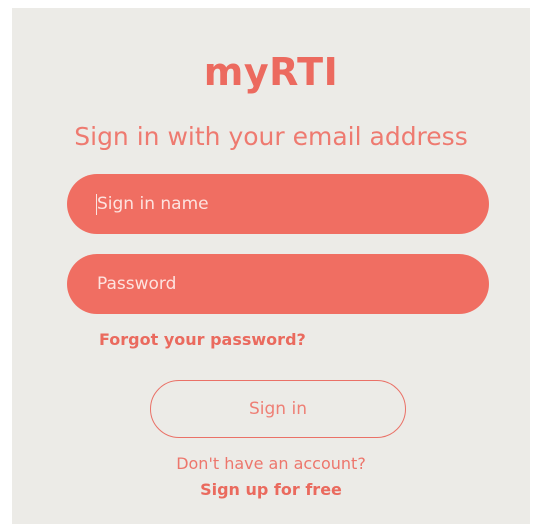  What do you see at coordinates (278, 204) in the screenshot?
I see `signin-name-input` at bounding box center [278, 204].